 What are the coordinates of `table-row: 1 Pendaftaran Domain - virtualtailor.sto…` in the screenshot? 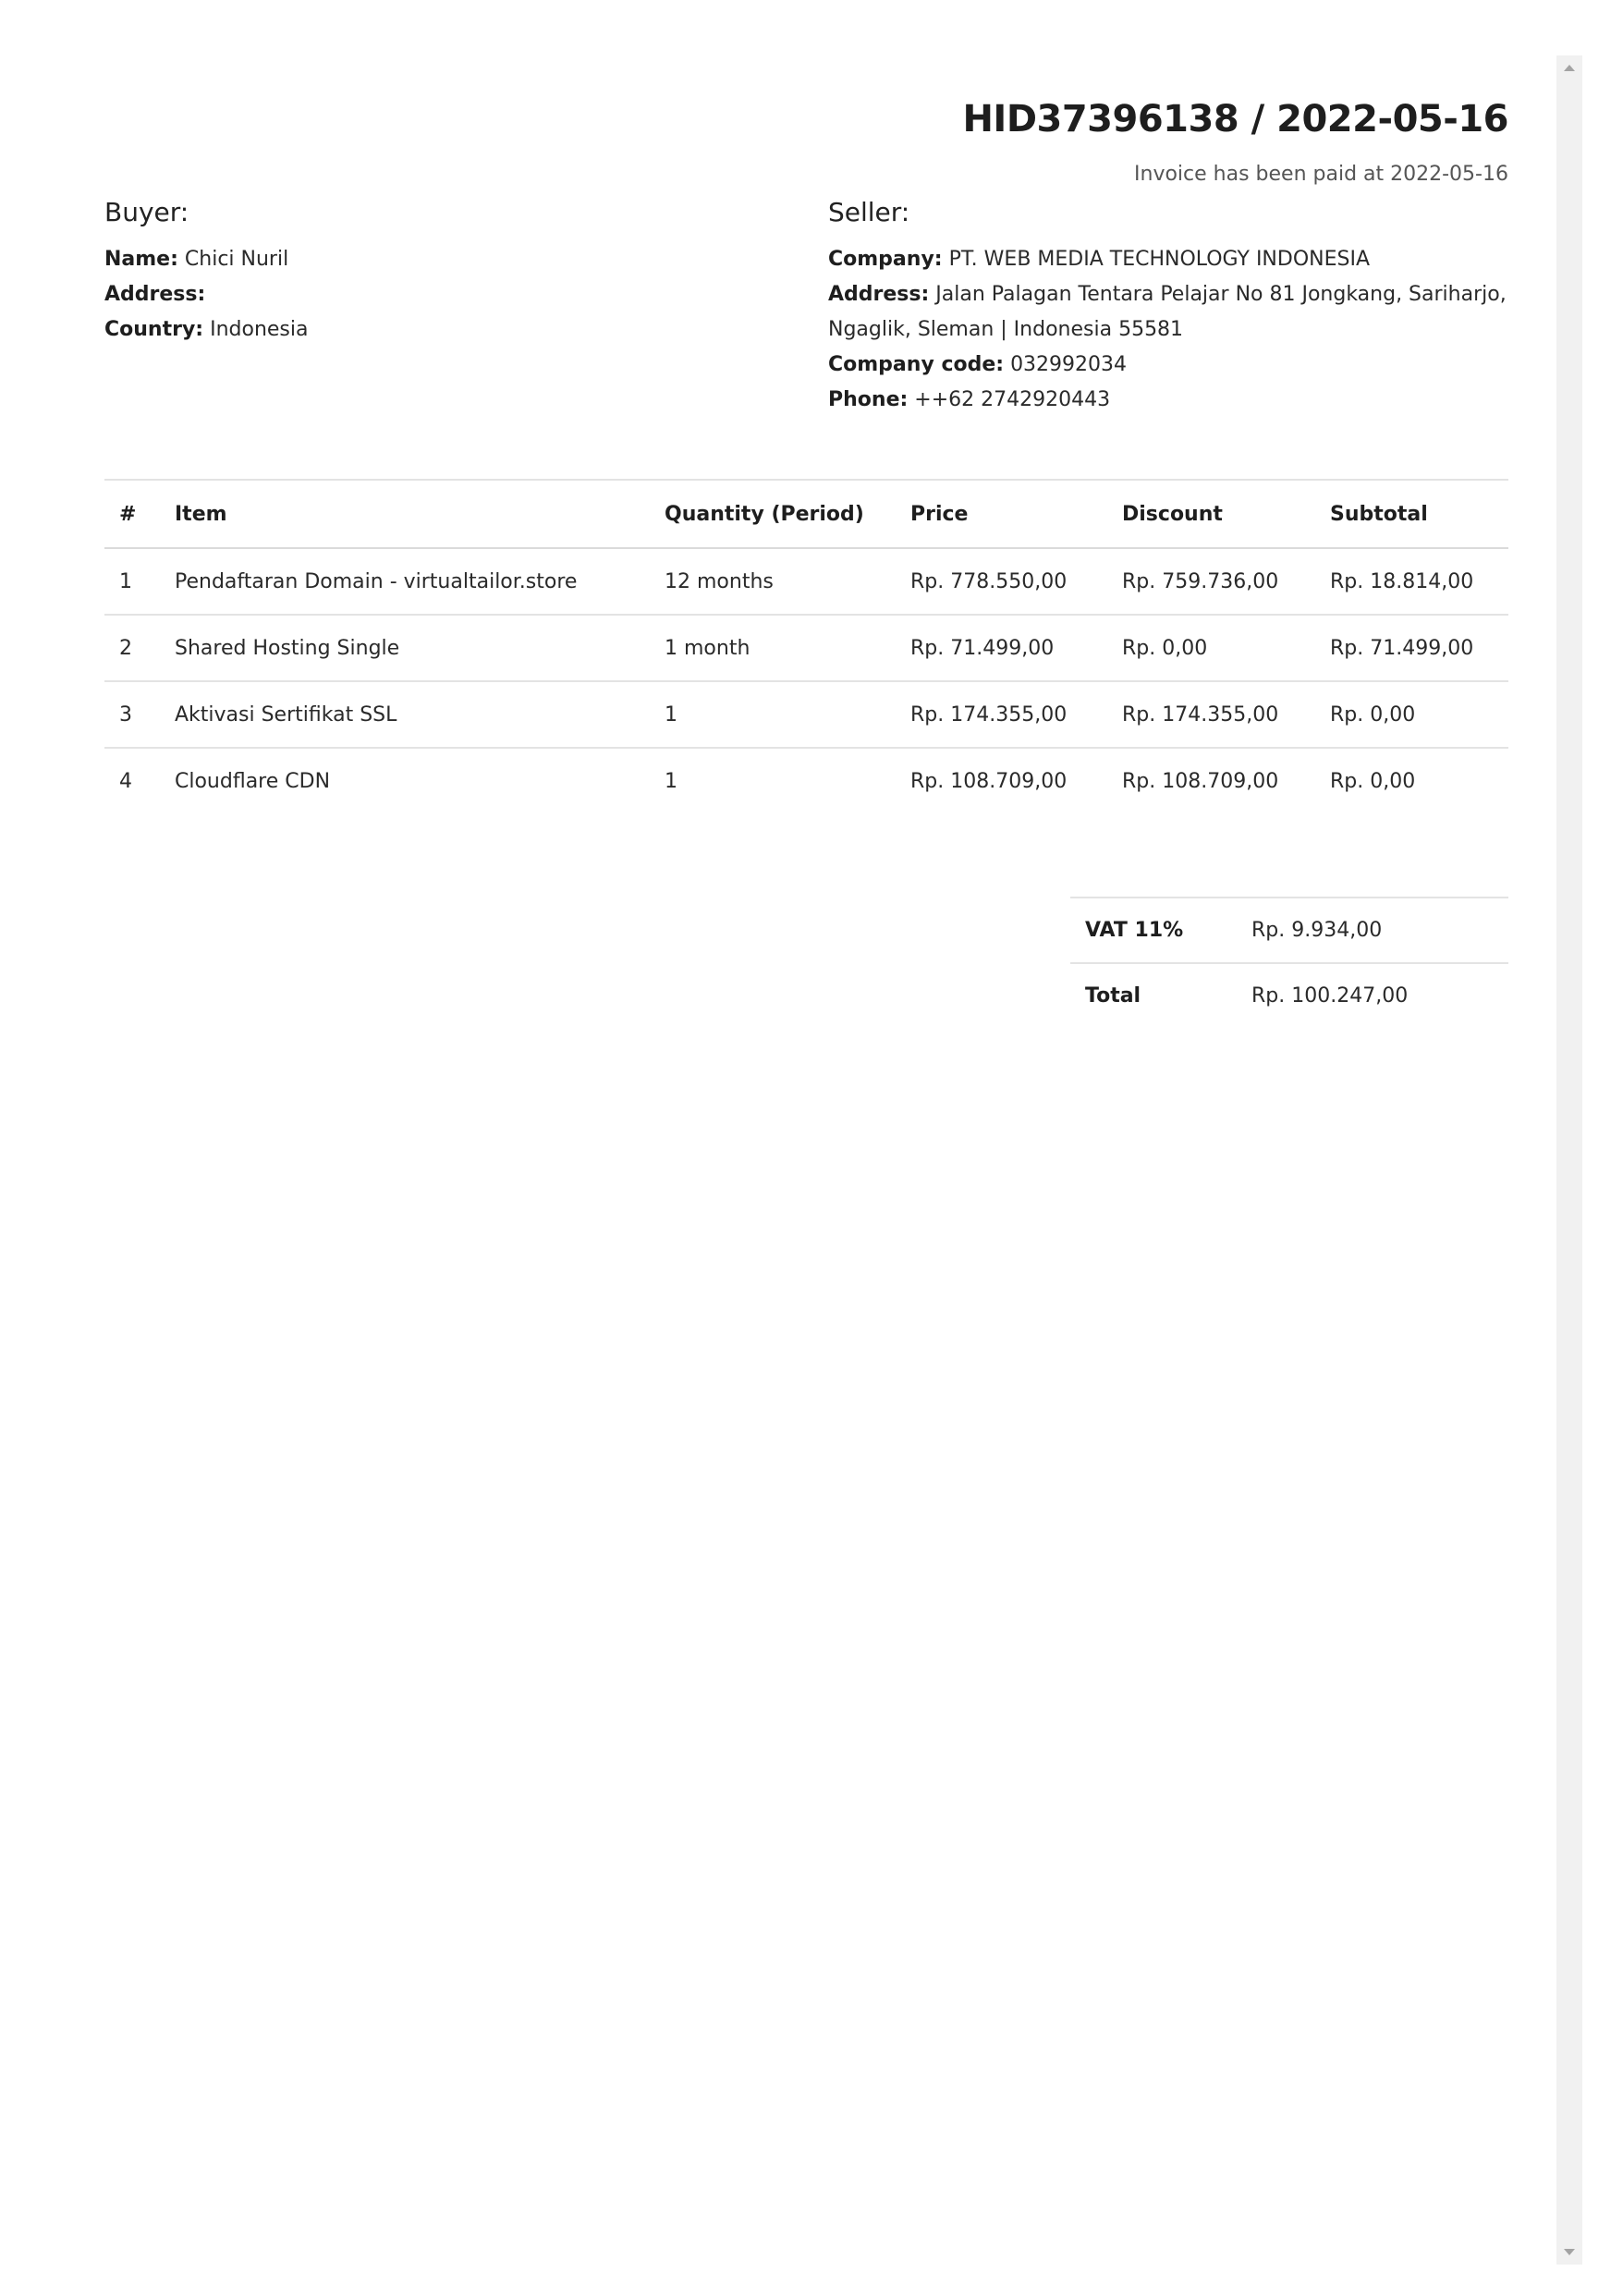 It's located at (806, 581).